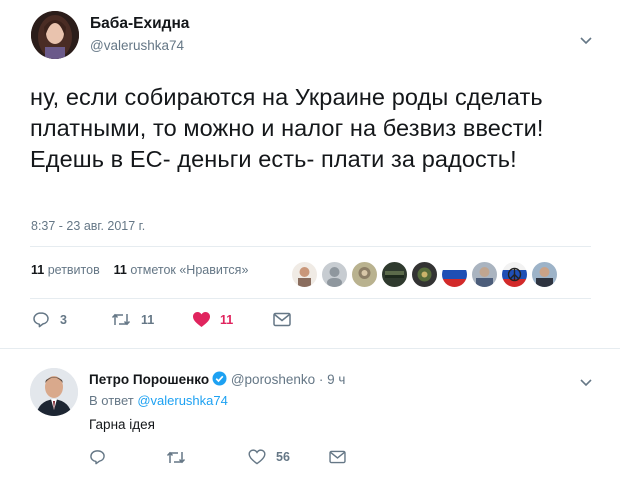  Describe the element at coordinates (332, 379) in the screenshot. I see `reply-time: · 9 ч` at that location.